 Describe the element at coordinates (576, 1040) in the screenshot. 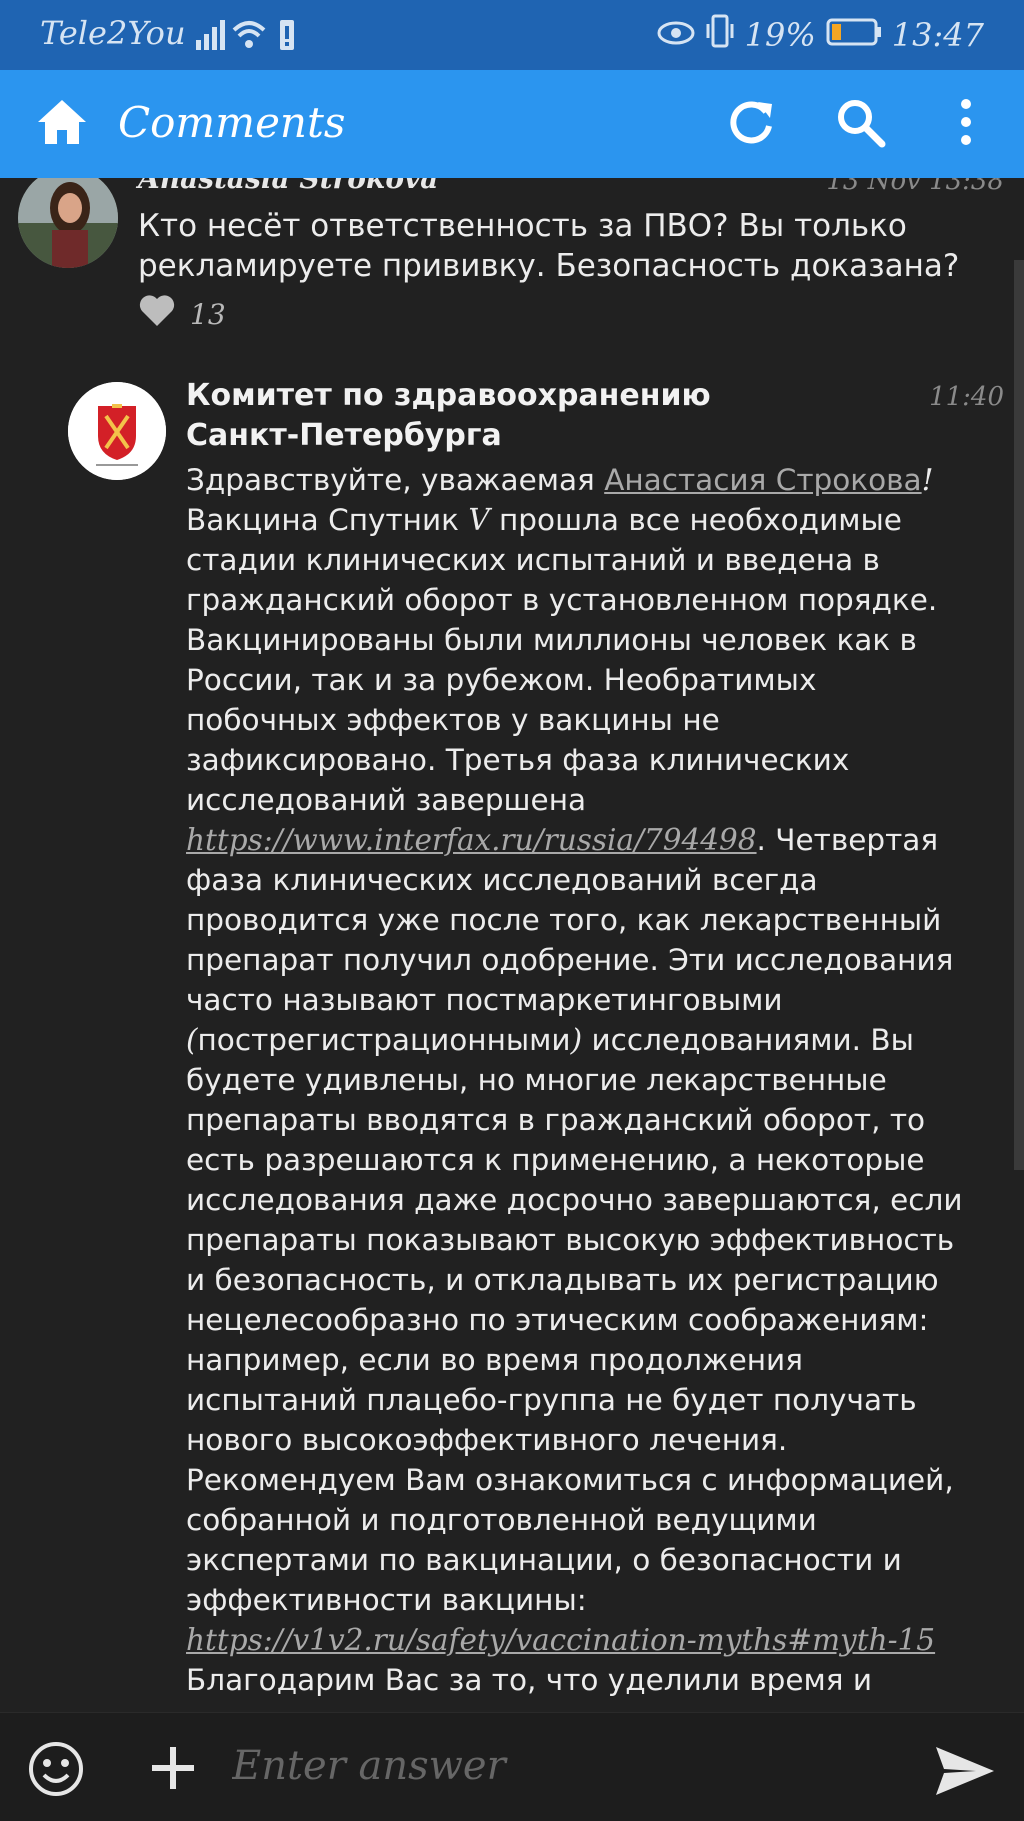

I see `paren-close: )` at that location.